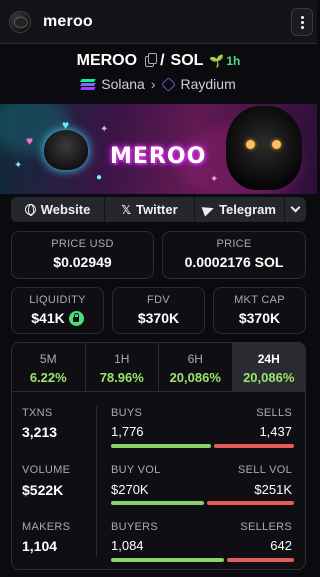 The width and height of the screenshot is (320, 577). Describe the element at coordinates (167, 560) in the screenshot. I see `buyers-bar` at that location.